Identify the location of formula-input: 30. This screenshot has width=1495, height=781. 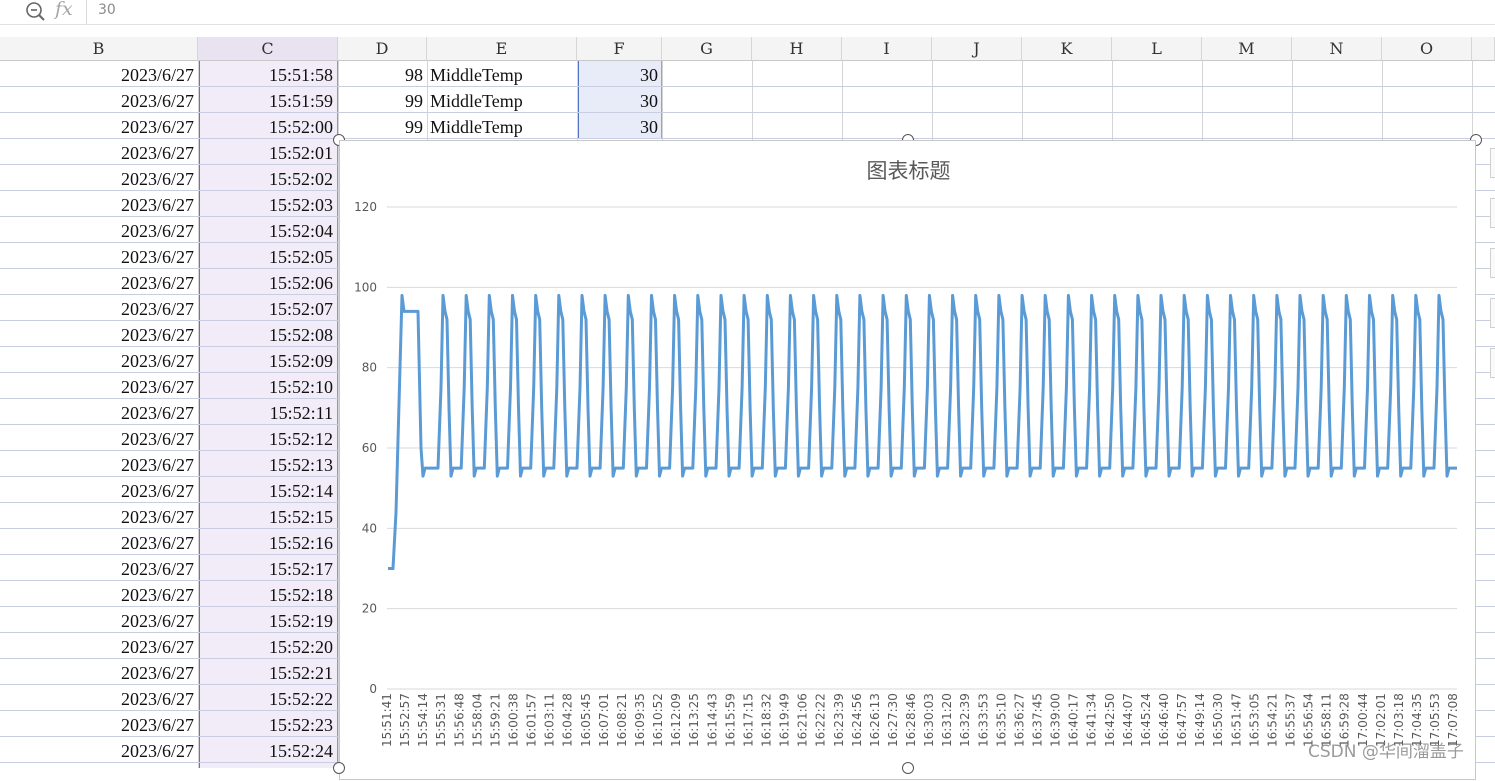
(107, 10).